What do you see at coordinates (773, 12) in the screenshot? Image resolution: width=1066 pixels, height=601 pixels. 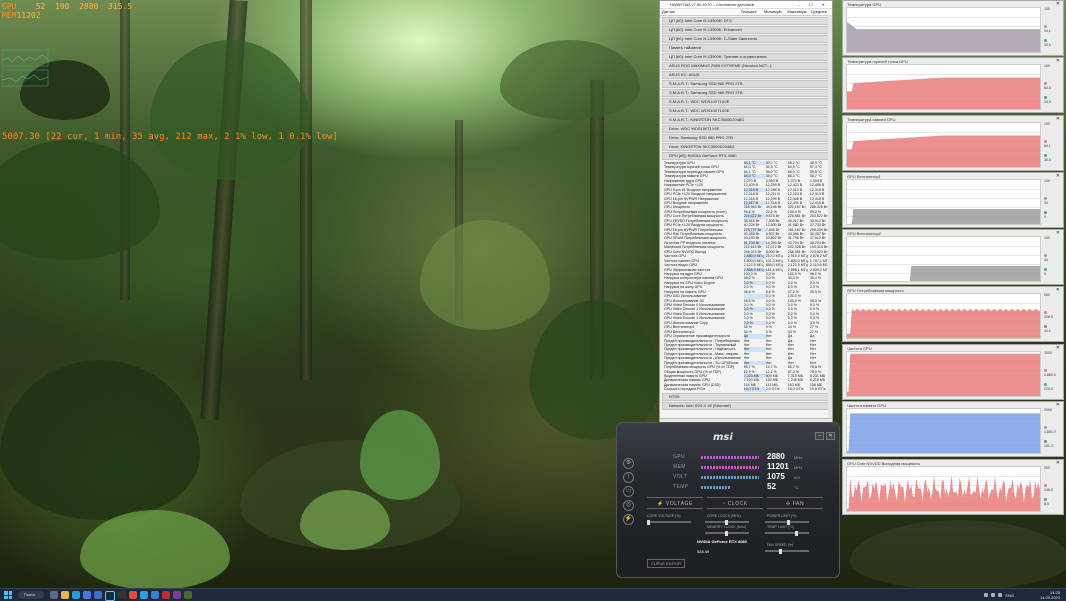 I see `column-header: Минимум` at bounding box center [773, 12].